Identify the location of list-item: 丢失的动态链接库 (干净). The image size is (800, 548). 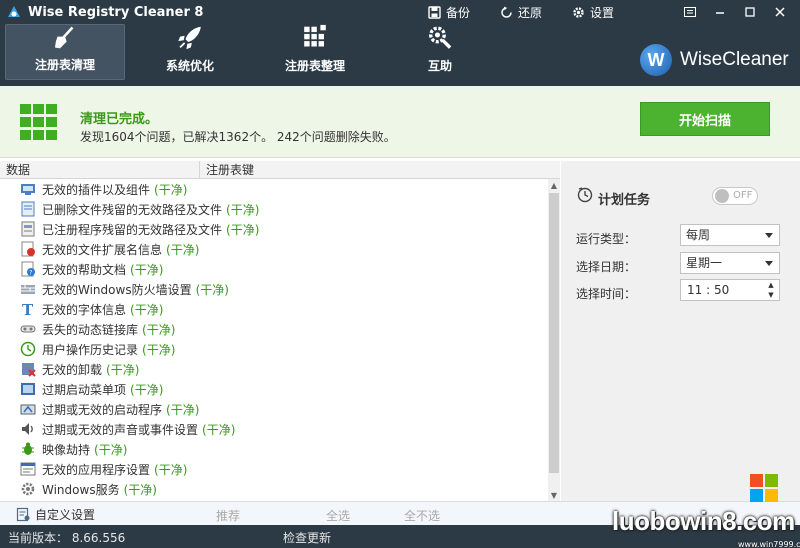
(274, 329).